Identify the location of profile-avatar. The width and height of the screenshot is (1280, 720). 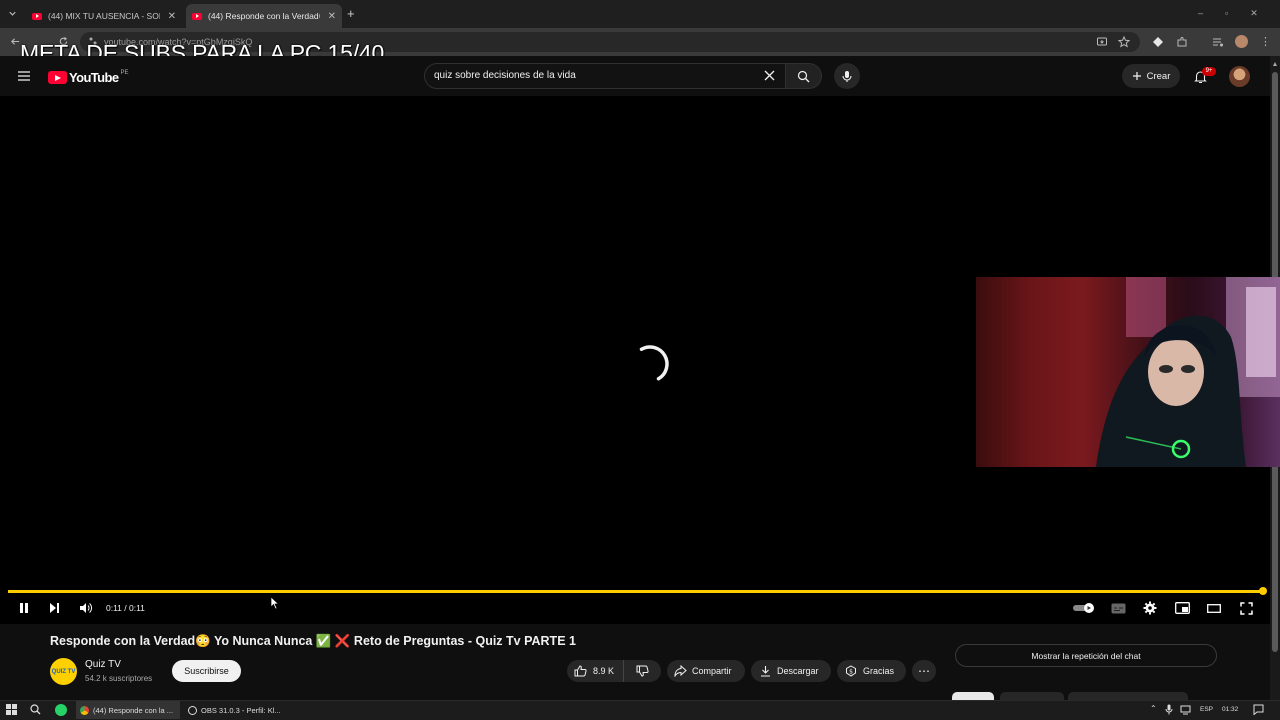
(1241, 41).